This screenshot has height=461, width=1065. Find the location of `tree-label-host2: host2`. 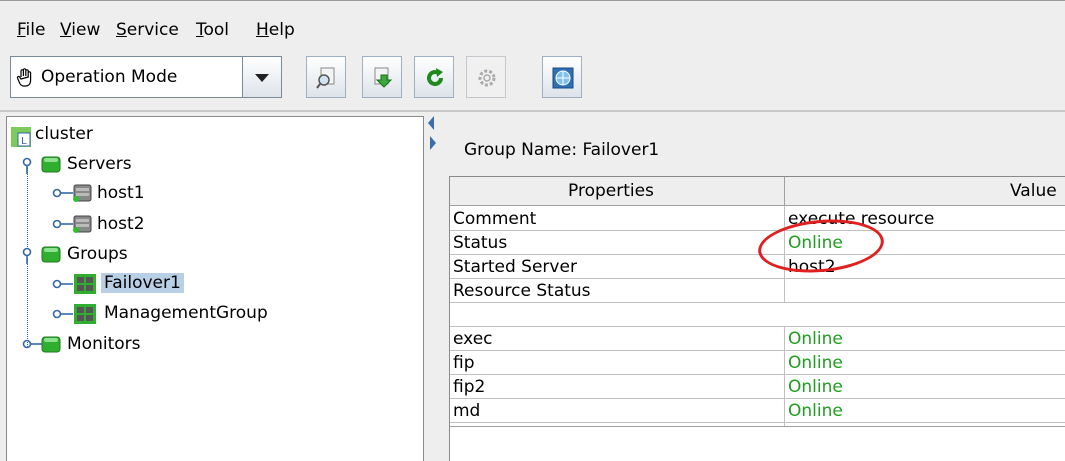

tree-label-host2: host2 is located at coordinates (121, 224).